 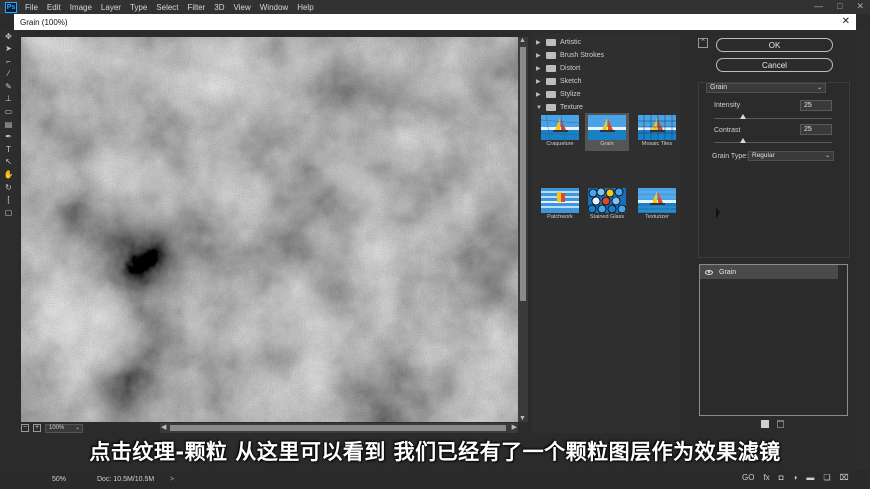 What do you see at coordinates (703, 43) in the screenshot?
I see `collapse-gallery-button: ⌃` at bounding box center [703, 43].